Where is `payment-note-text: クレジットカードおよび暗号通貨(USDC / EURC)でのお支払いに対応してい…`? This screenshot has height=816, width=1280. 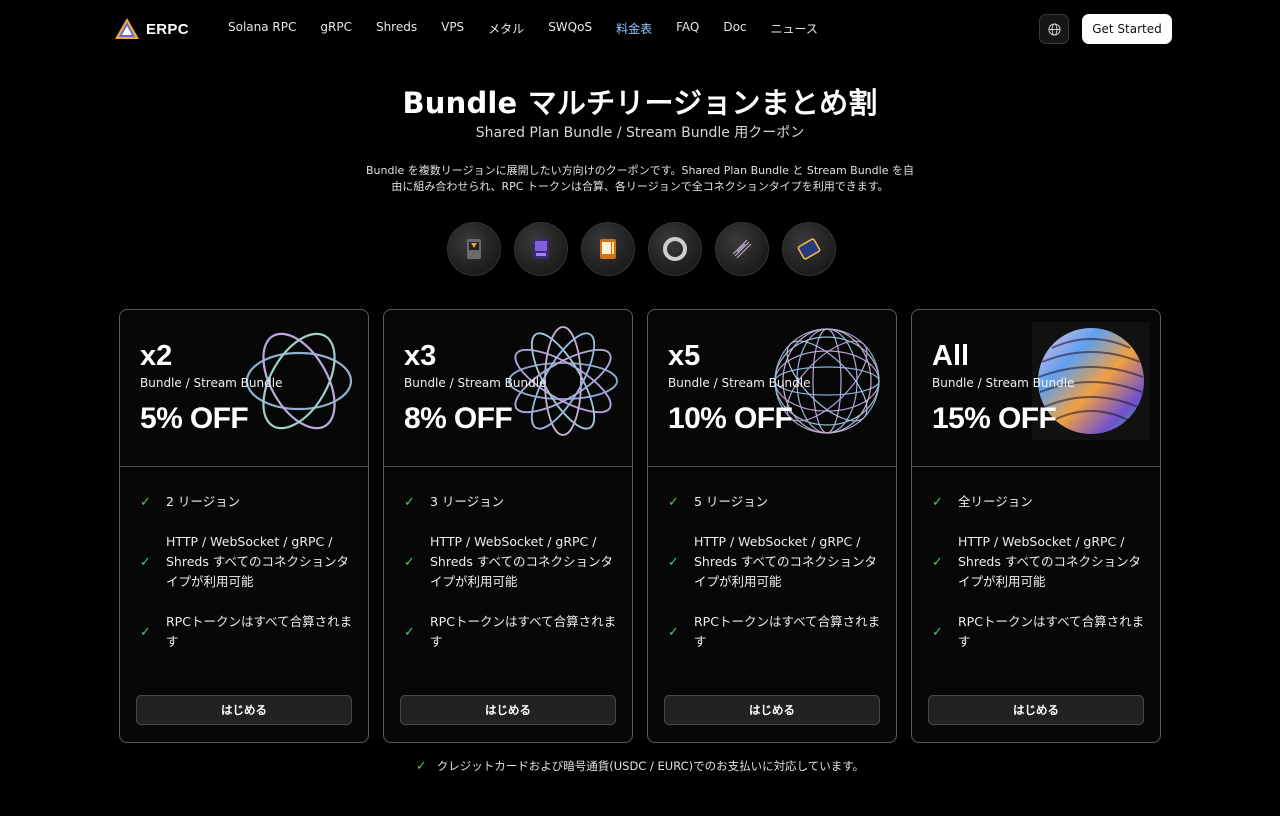 payment-note-text: クレジットカードおよび暗号通貨(USDC / EURC)でのお支払いに対応してい… is located at coordinates (650, 766).